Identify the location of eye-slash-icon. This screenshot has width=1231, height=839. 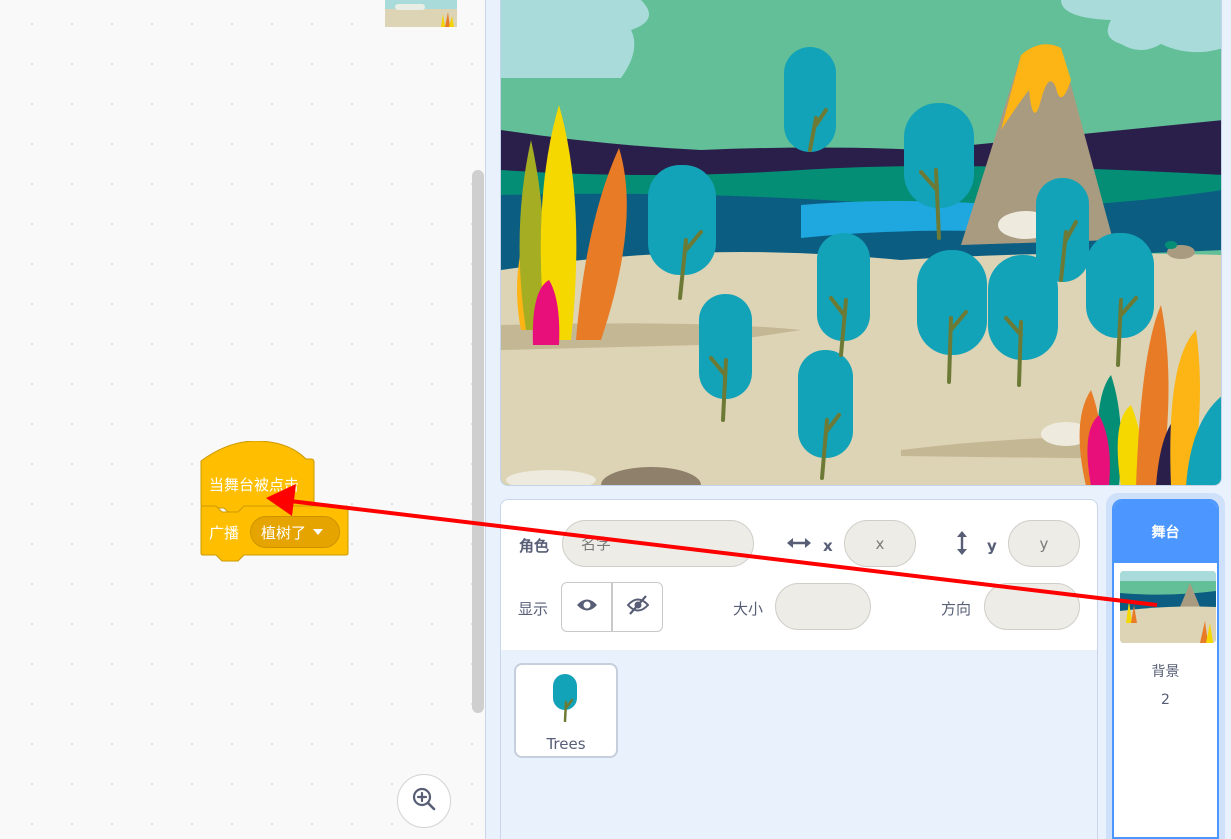
(638, 607).